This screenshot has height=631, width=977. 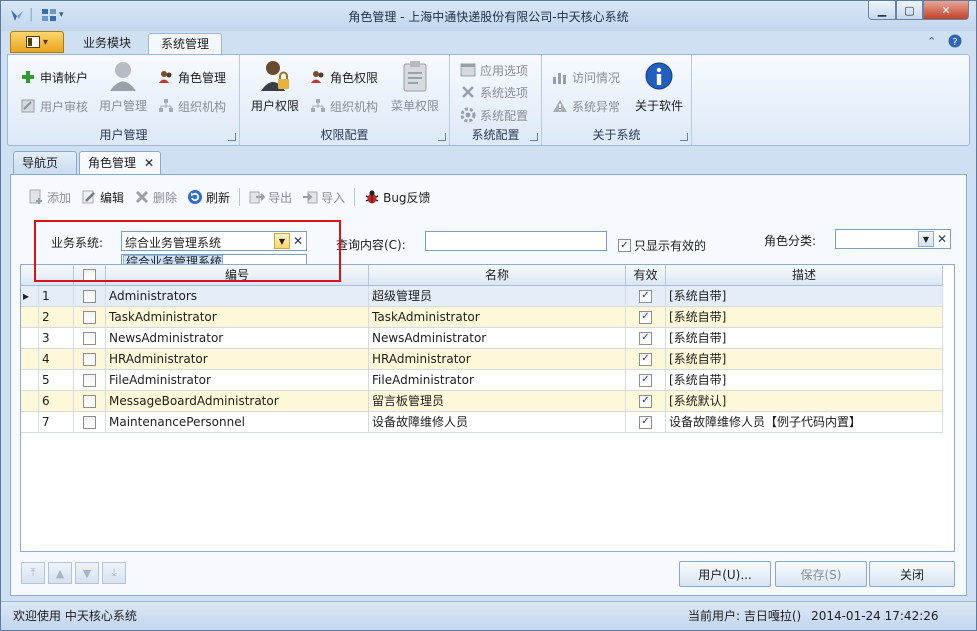 I want to click on add-button: 添加, so click(x=49, y=197).